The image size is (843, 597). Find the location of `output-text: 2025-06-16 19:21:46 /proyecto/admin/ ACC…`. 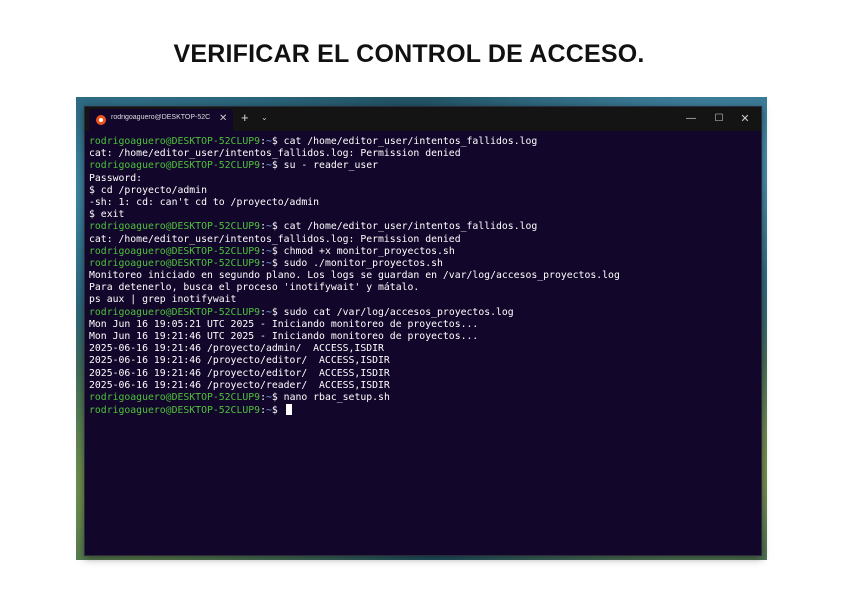

output-text: 2025-06-16 19:21:46 /proyecto/admin/ ACC… is located at coordinates (236, 349).